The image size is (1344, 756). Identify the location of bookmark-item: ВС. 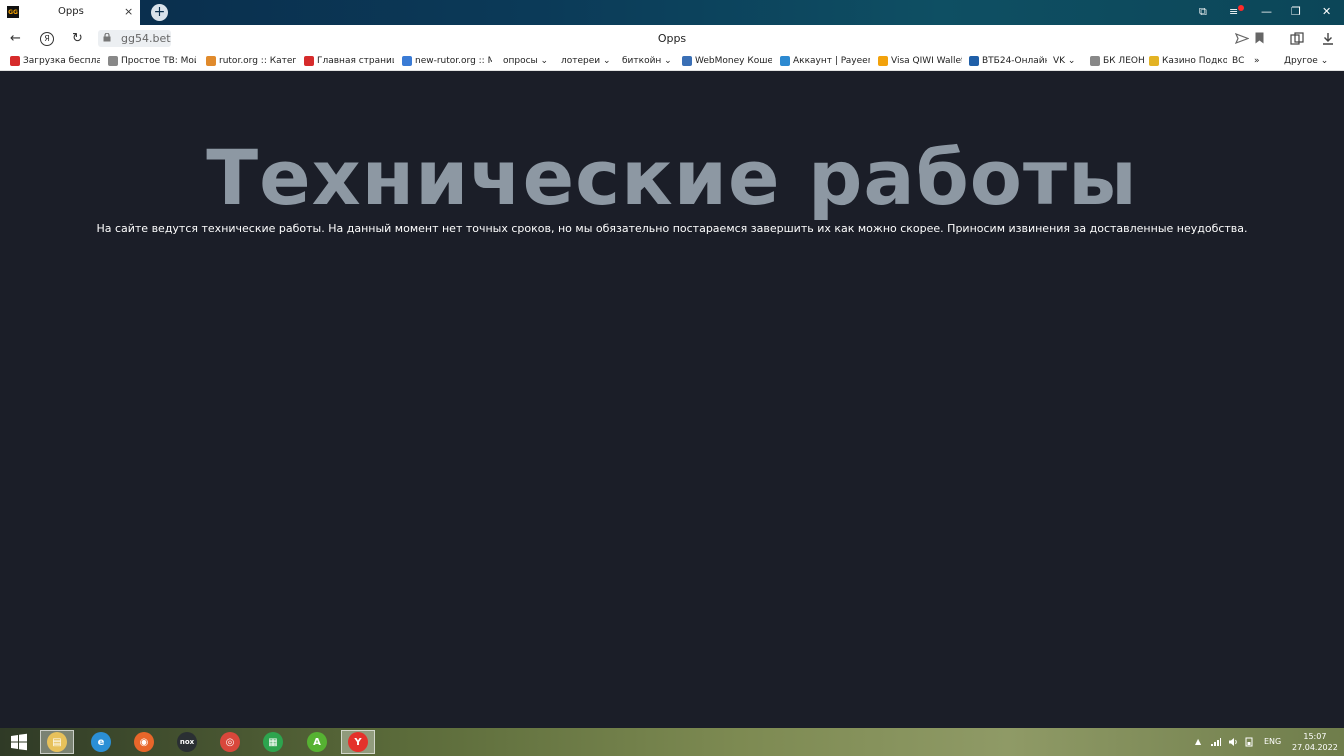
(1240, 61).